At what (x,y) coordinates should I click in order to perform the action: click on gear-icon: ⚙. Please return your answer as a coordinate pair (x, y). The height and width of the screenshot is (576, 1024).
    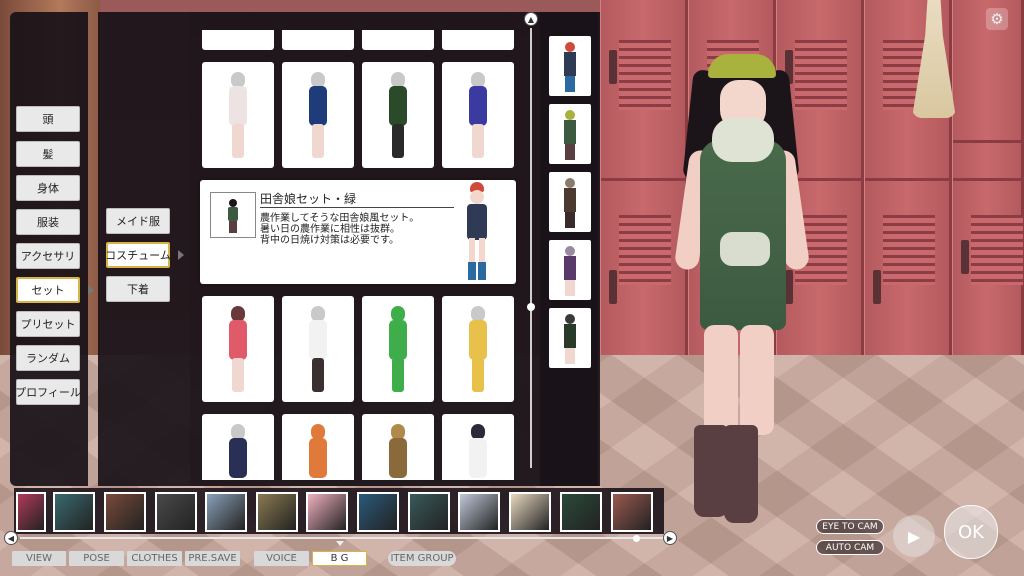
    Looking at the image, I should click on (997, 19).